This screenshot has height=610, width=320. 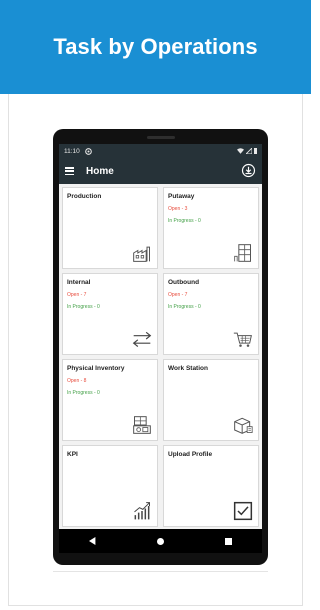 What do you see at coordinates (181, 196) in the screenshot?
I see `tile-title: Putaway` at bounding box center [181, 196].